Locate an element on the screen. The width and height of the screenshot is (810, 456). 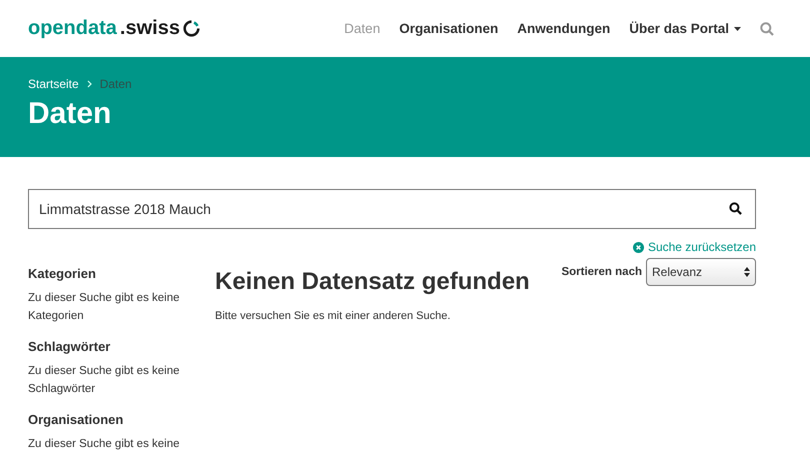
nav-link: Über das Portal is located at coordinates (685, 28).